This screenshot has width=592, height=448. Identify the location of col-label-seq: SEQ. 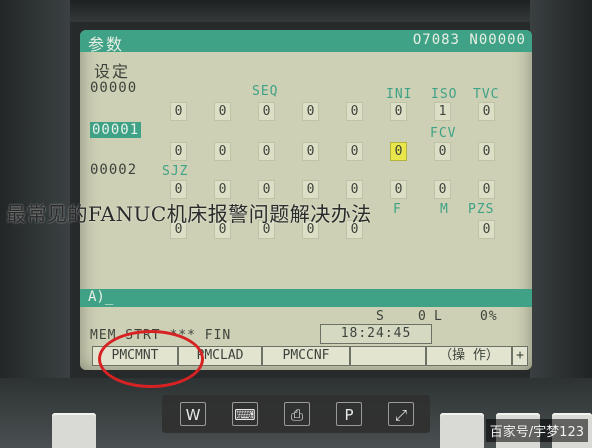
(265, 91).